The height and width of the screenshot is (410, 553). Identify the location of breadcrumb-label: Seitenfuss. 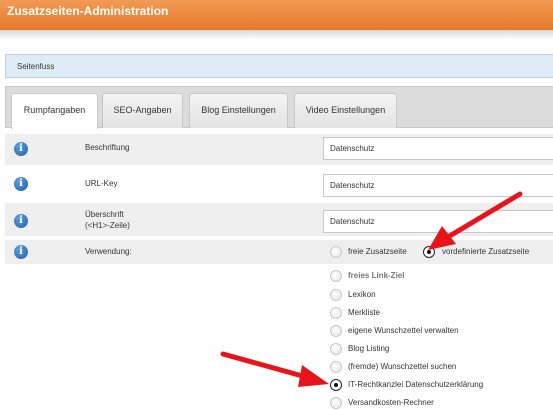
(36, 66).